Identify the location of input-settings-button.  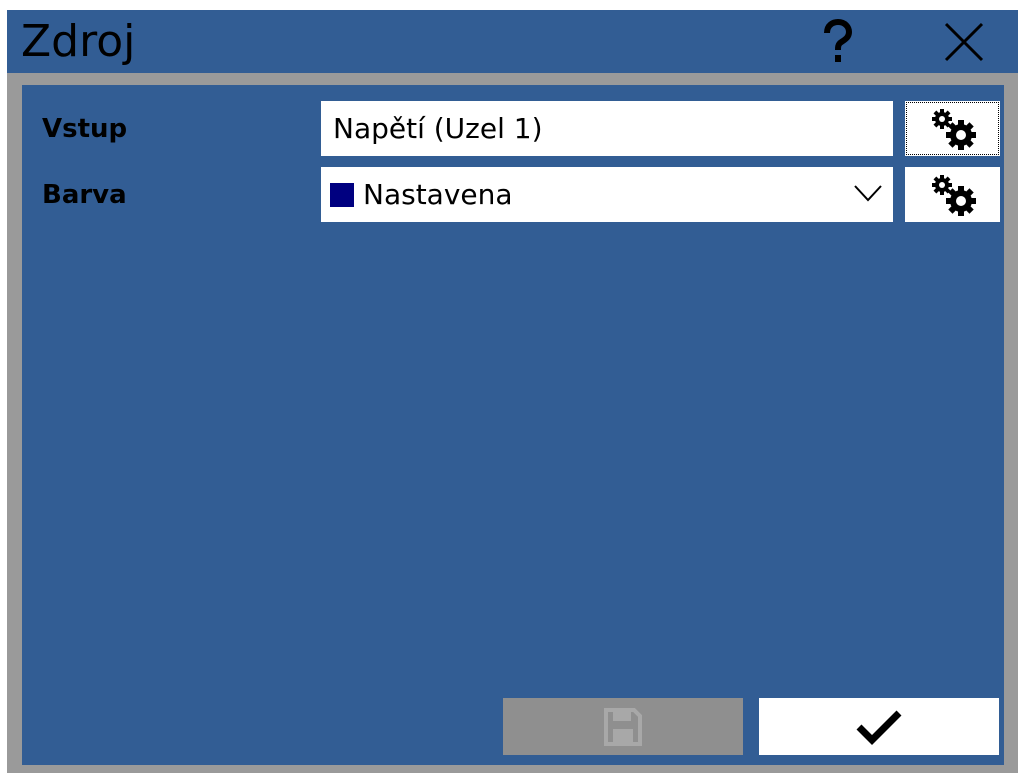
(952, 128).